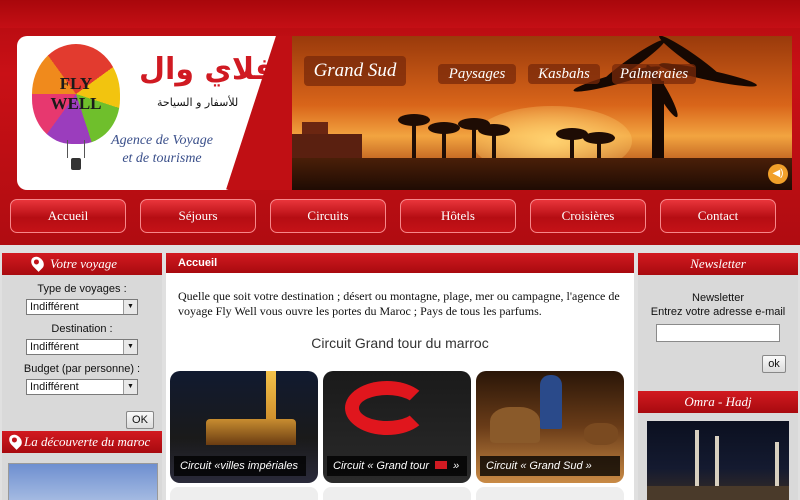  I want to click on newsletter-label: Newsletter, so click(718, 298).